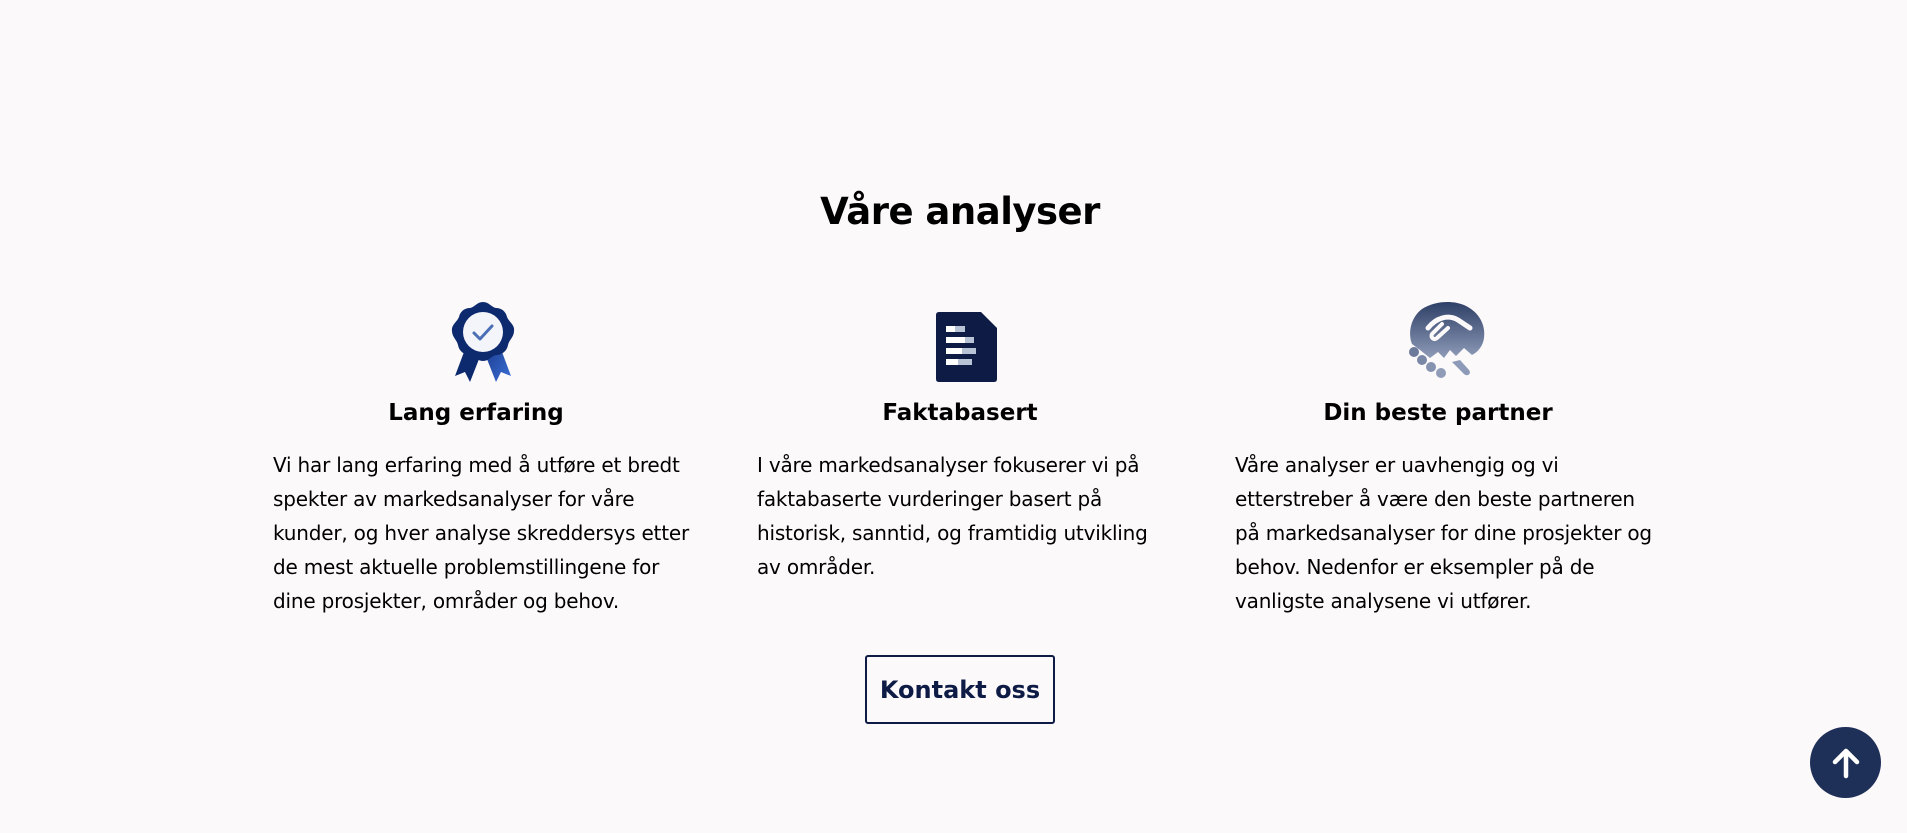  I want to click on feature-title: Din beste partner, so click(1438, 413).